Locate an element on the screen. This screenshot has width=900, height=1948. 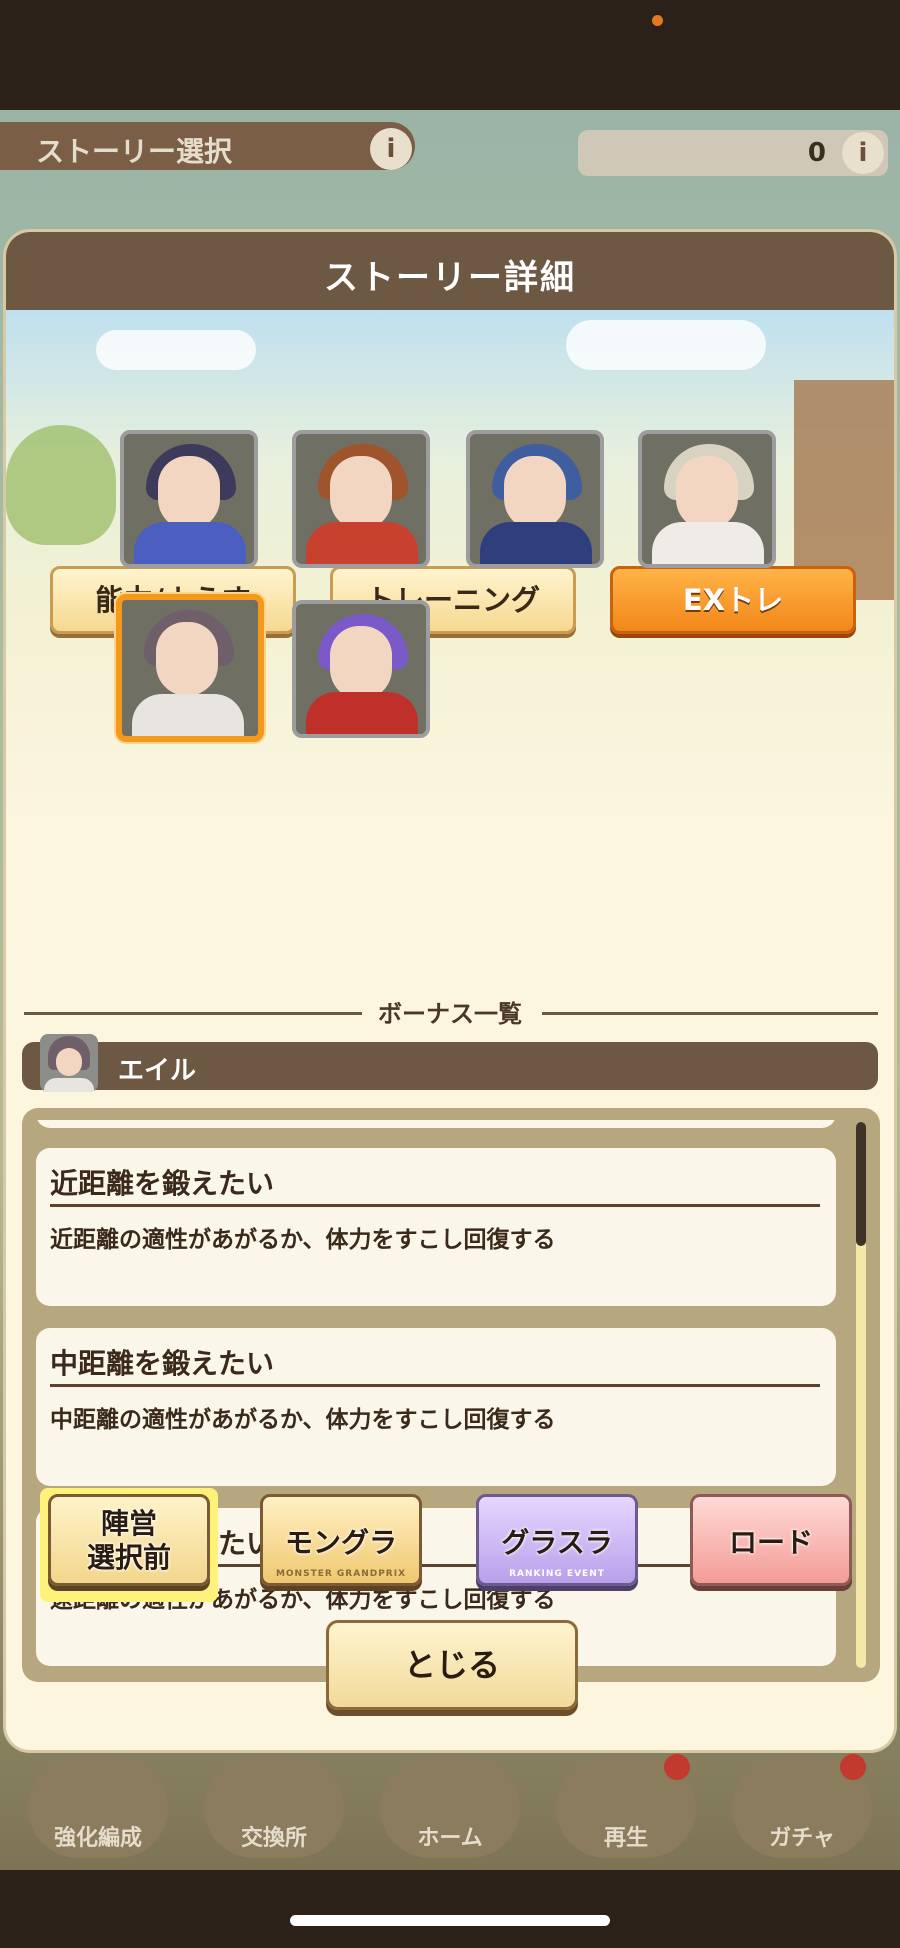
mode-label: 陣営 選択前 is located at coordinates (128, 1540).